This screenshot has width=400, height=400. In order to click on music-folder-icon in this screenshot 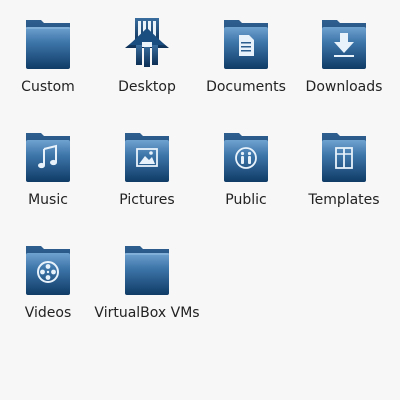, I will do `click(48, 155)`.